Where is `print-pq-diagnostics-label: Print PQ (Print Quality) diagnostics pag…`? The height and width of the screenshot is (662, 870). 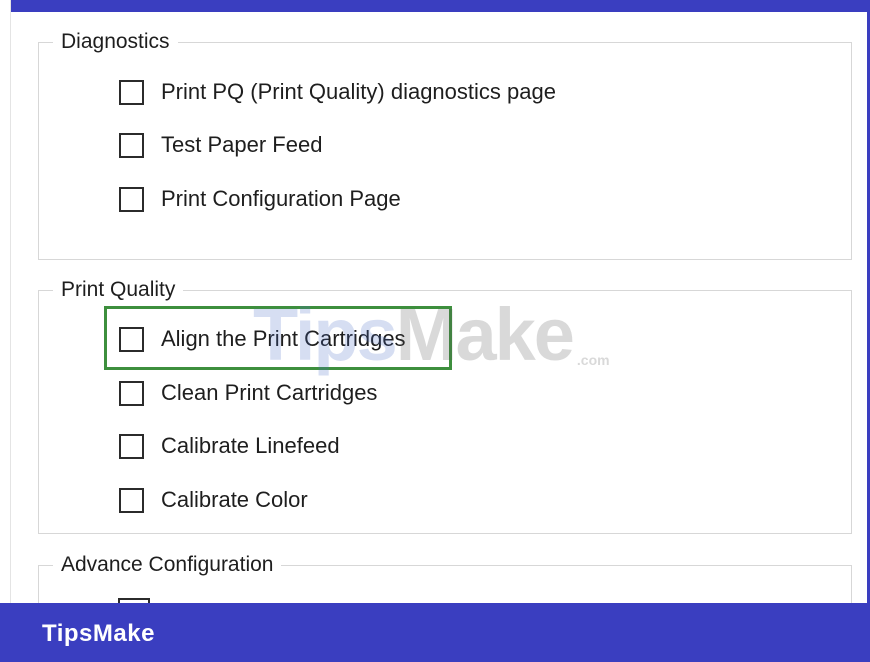 print-pq-diagnostics-label: Print PQ (Print Quality) diagnostics pag… is located at coordinates (358, 91).